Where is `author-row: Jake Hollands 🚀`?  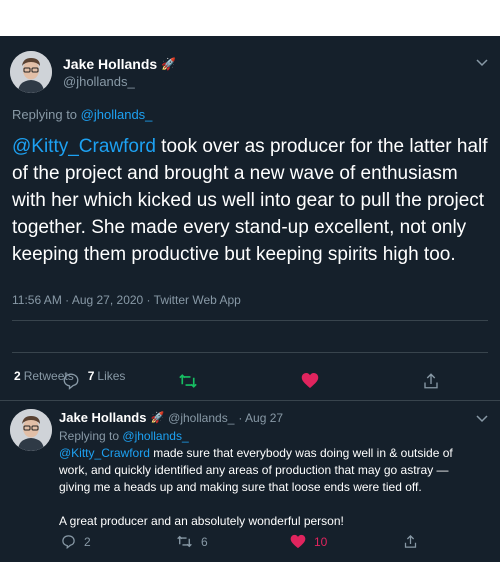
author-row: Jake Hollands 🚀 is located at coordinates (119, 64).